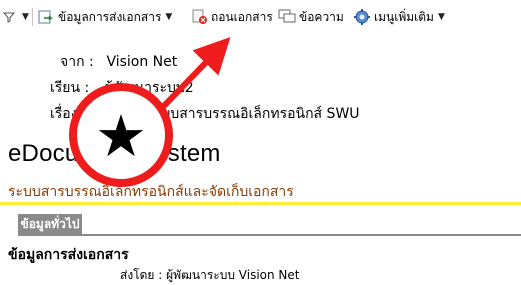 This screenshot has height=285, width=521. Describe the element at coordinates (142, 62) in the screenshot. I see `from-value: Vision Net` at that location.